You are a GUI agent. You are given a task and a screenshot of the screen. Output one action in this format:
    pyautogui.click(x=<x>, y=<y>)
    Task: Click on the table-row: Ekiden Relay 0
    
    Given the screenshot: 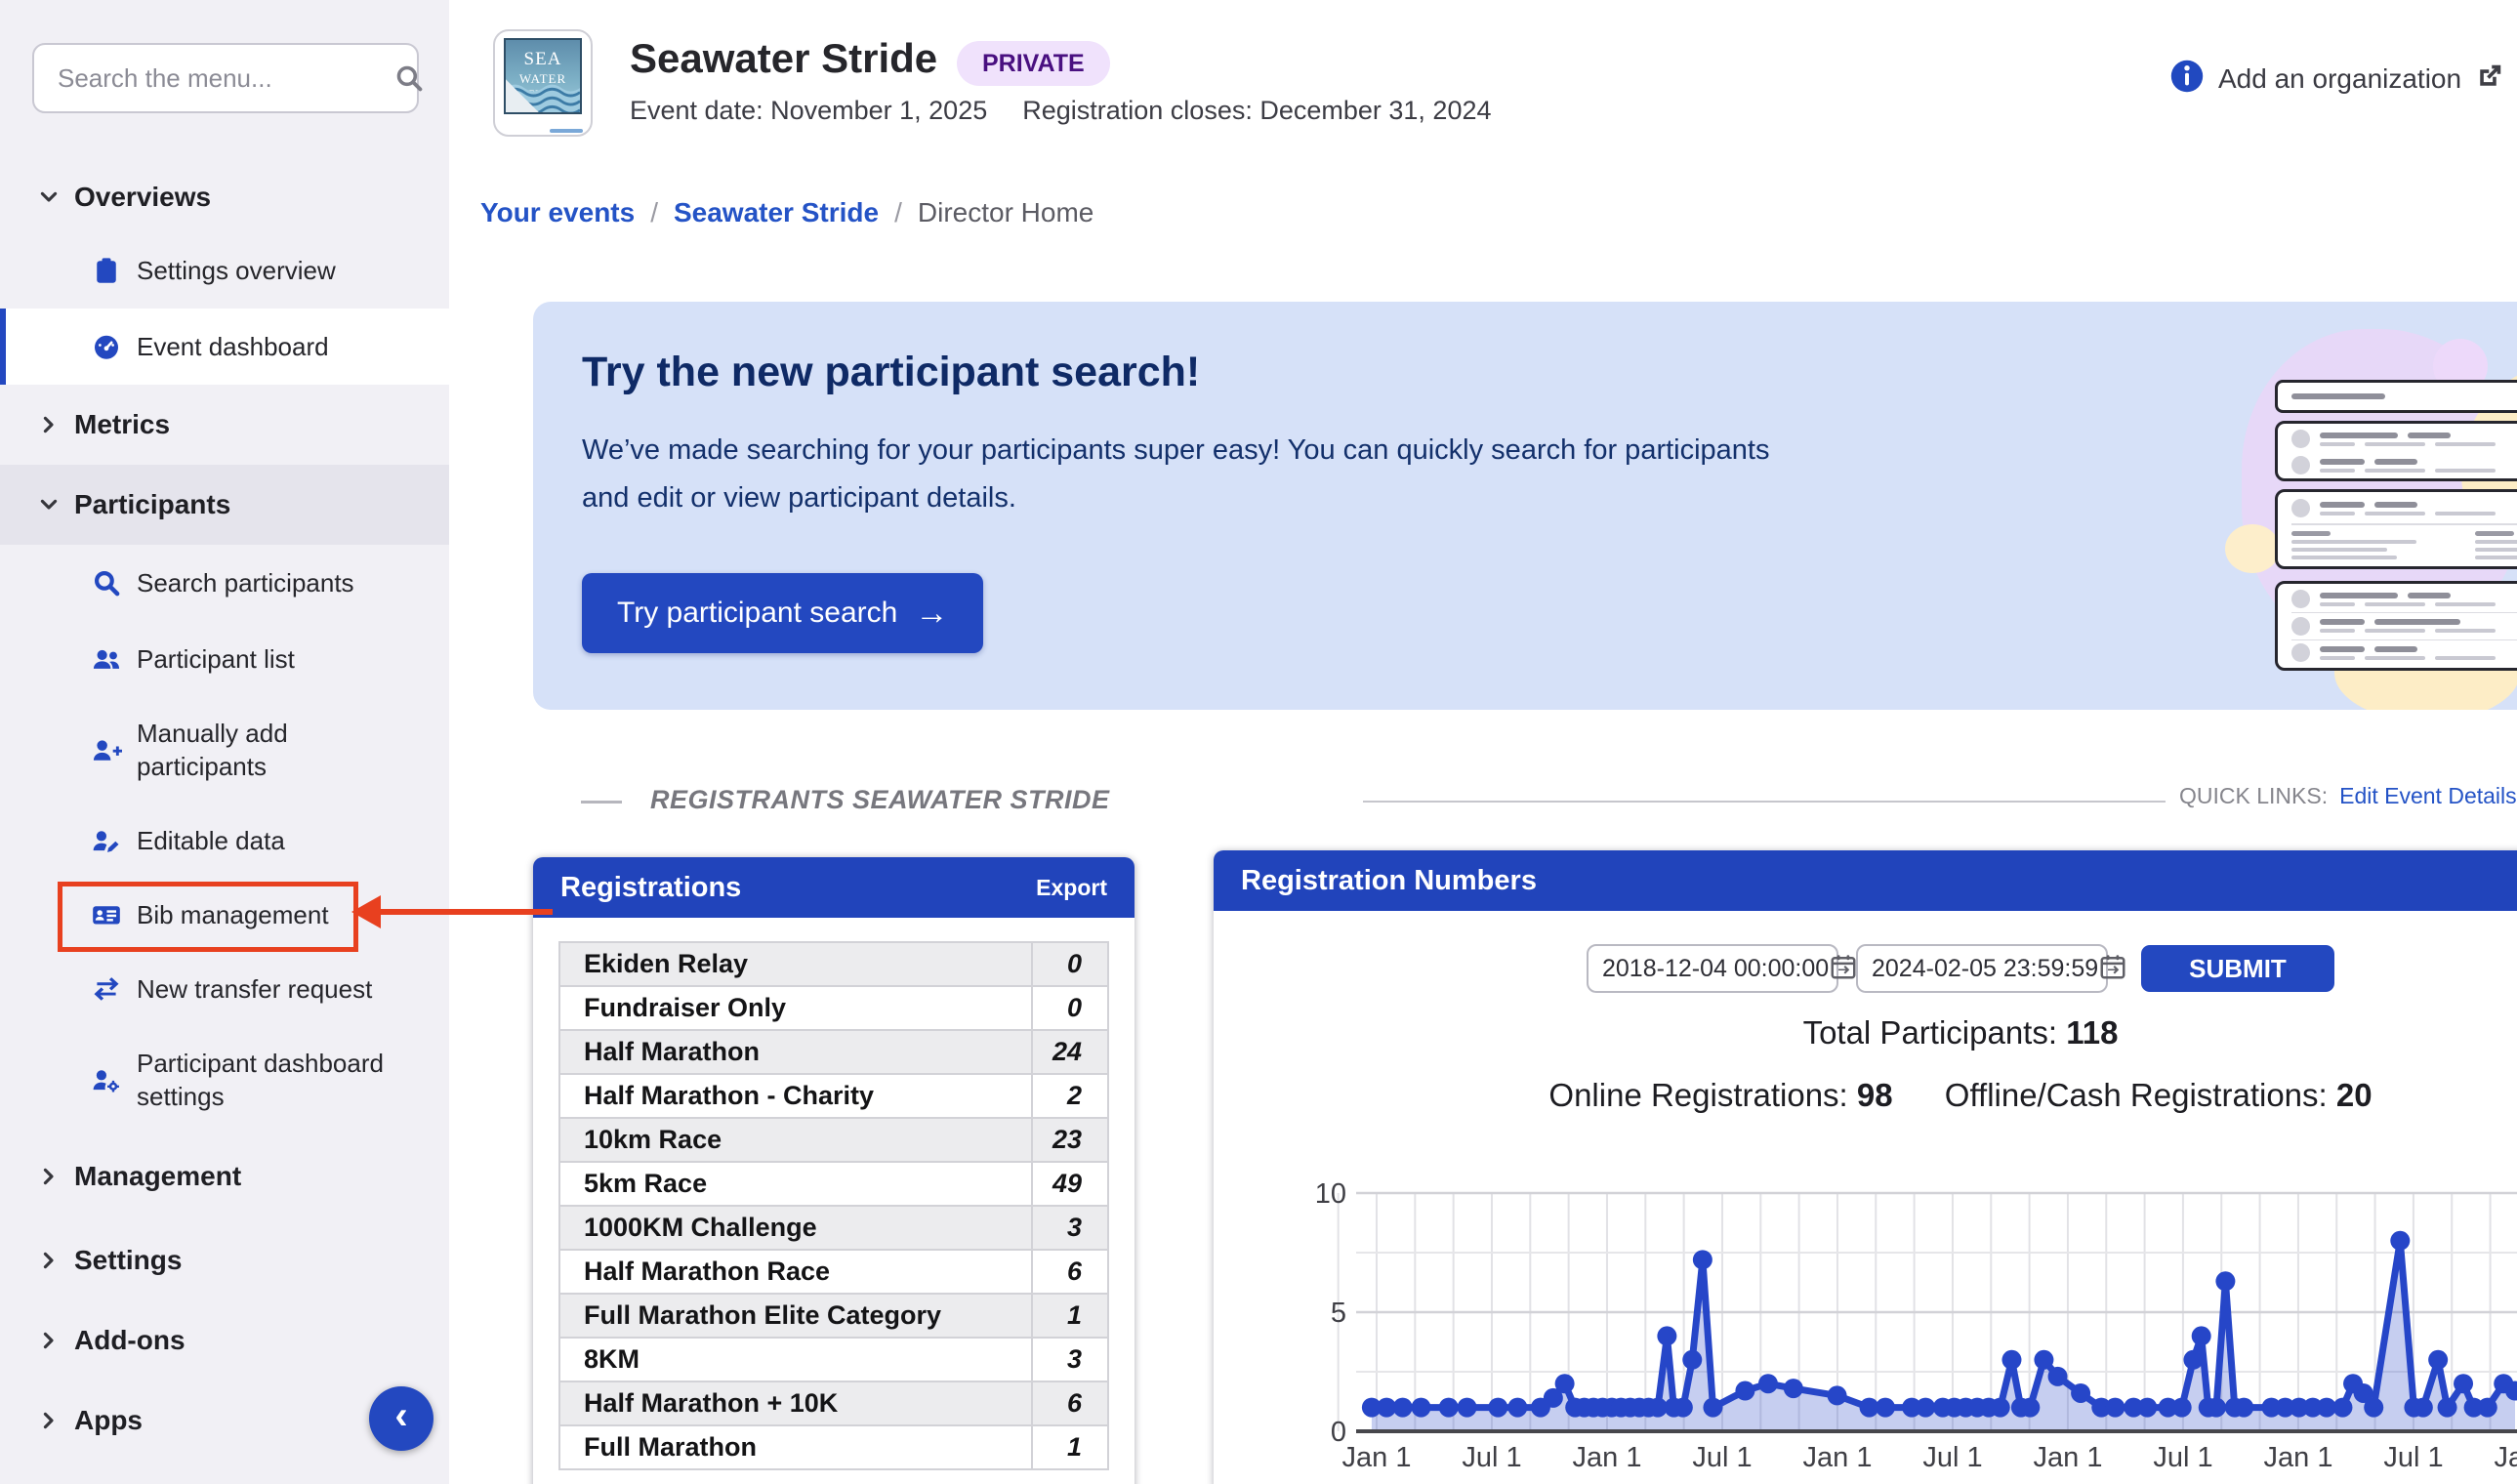 What is the action you would take?
    pyautogui.click(x=833, y=964)
    